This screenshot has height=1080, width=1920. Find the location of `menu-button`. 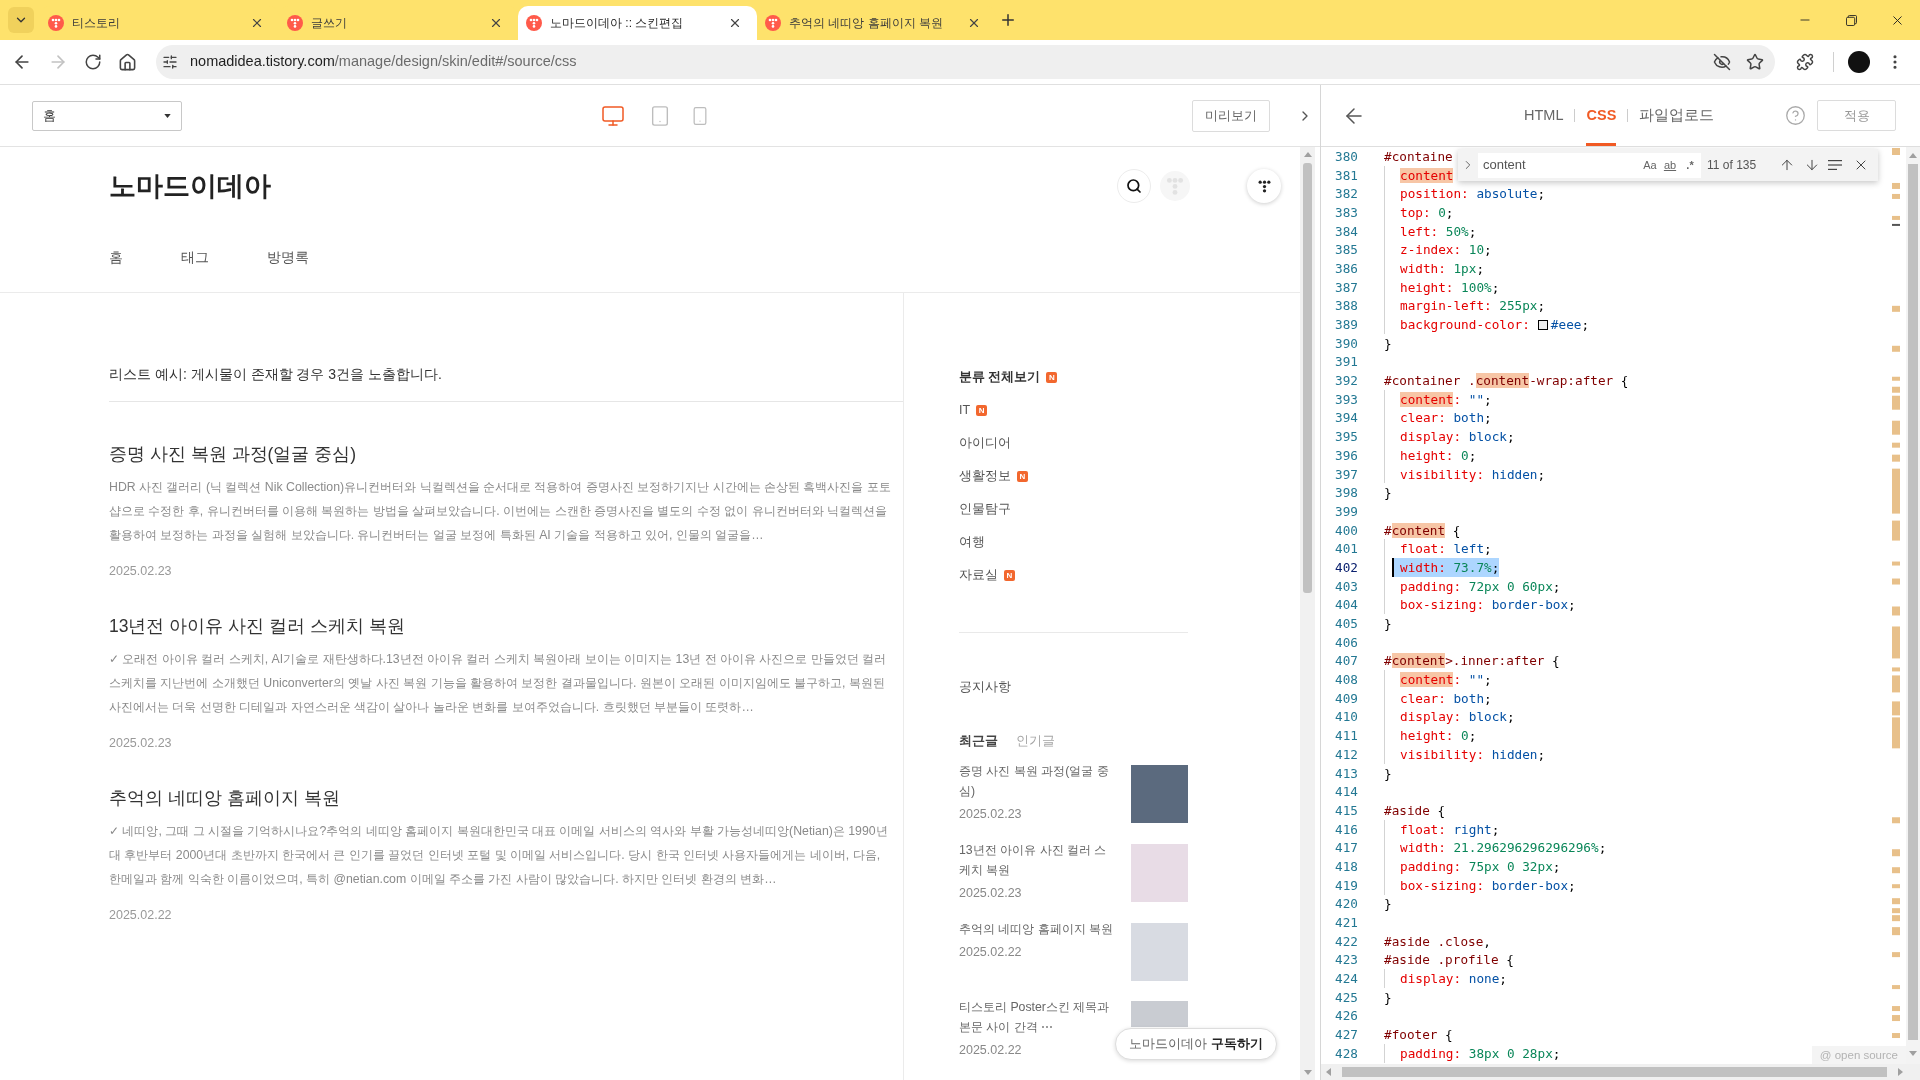

menu-button is located at coordinates (1264, 186).